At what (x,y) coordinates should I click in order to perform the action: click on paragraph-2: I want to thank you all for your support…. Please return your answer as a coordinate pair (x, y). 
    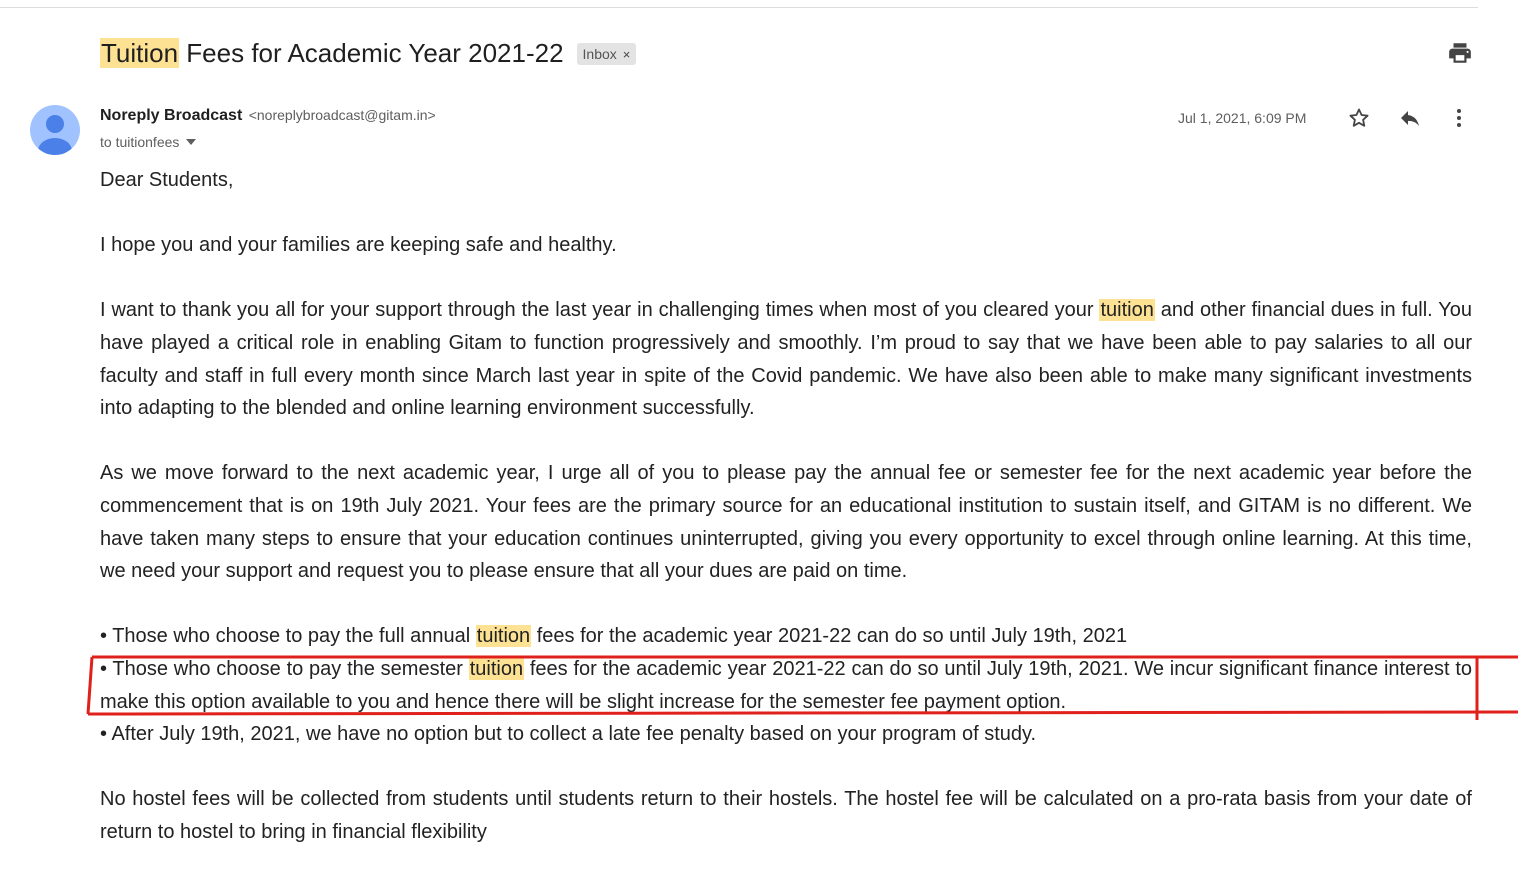
    Looking at the image, I should click on (786, 359).